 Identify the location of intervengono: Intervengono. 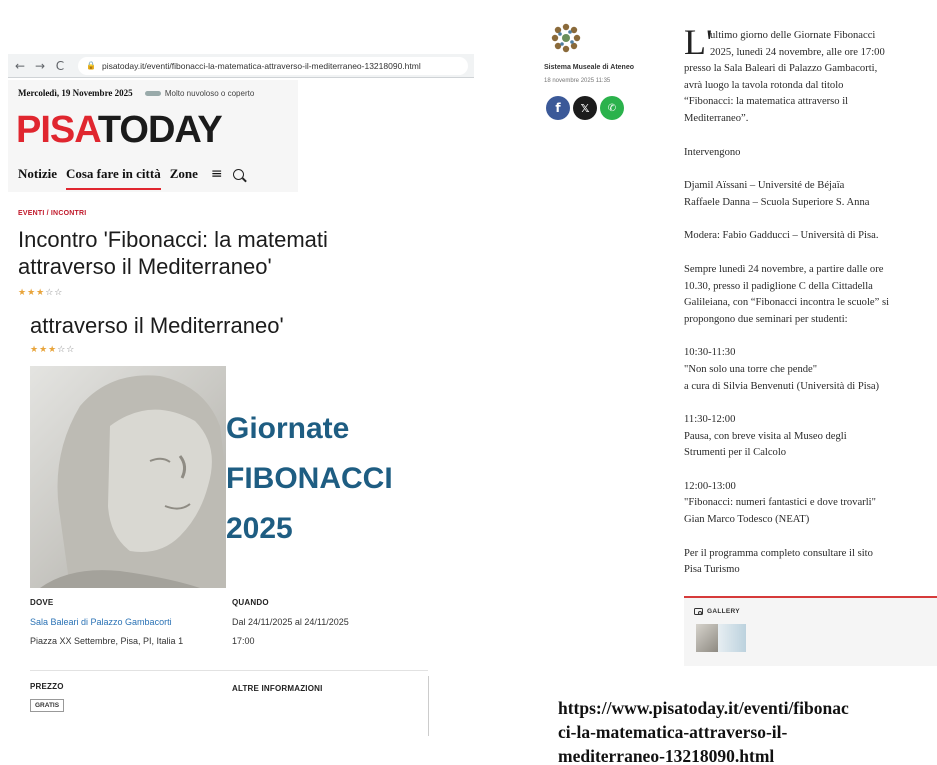
(712, 152).